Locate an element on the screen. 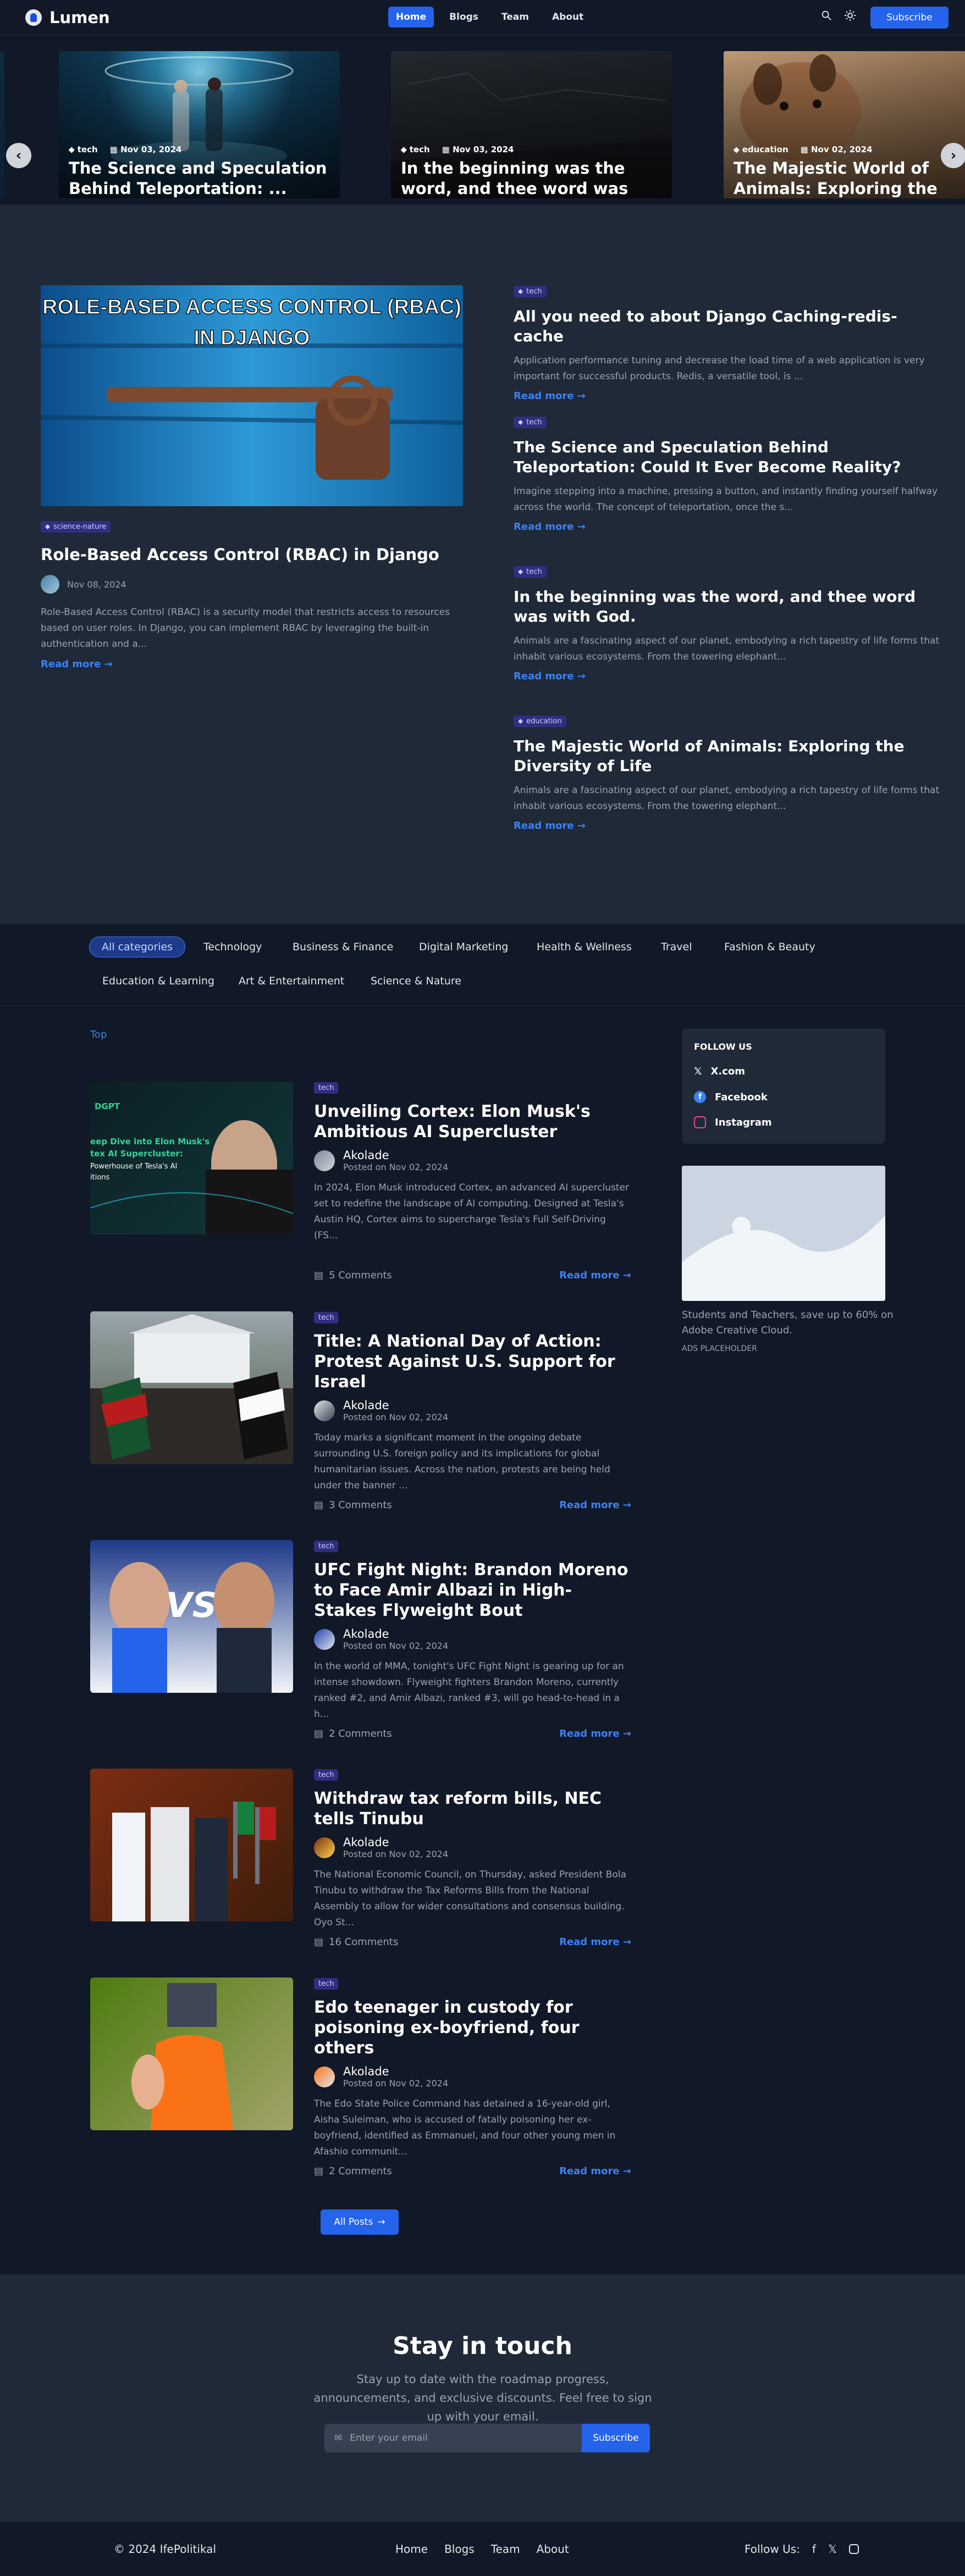 The width and height of the screenshot is (965, 2576). newsletter-subscribe-button: Subscribe is located at coordinates (616, 2438).